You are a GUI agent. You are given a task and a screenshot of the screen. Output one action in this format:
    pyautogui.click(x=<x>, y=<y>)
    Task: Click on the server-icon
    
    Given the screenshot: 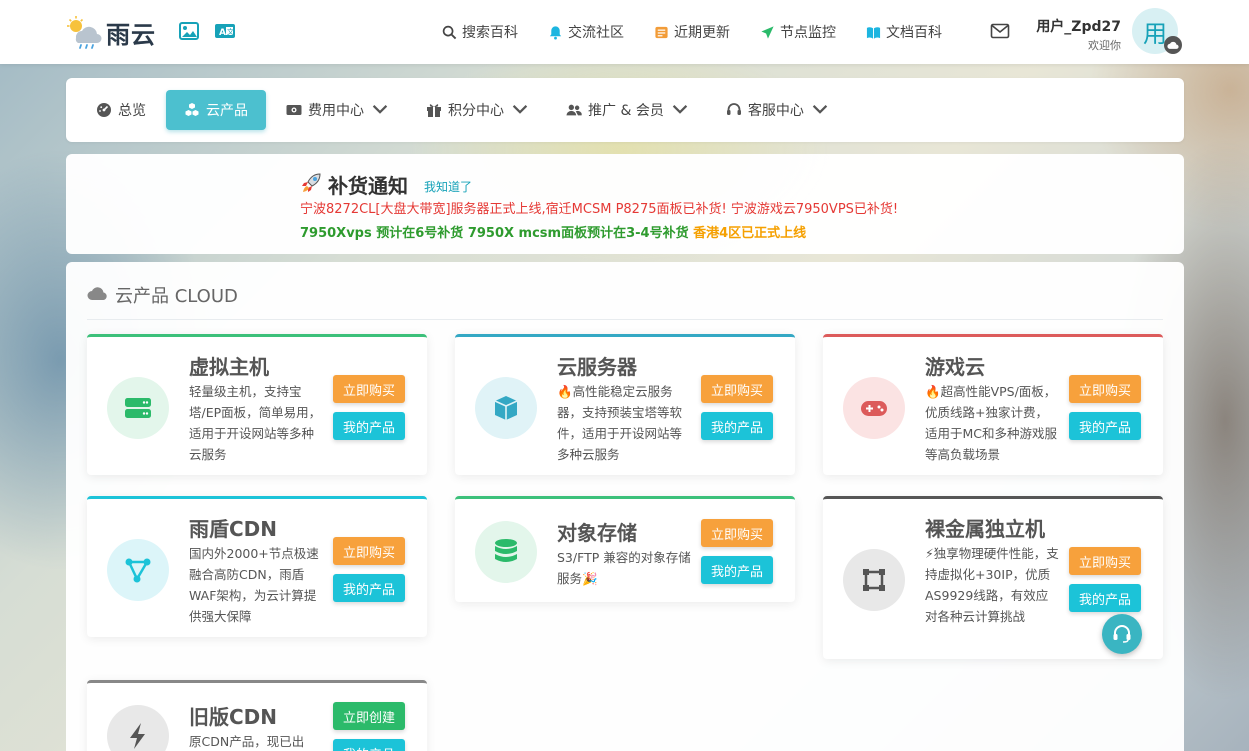 What is the action you would take?
    pyautogui.click(x=138, y=408)
    